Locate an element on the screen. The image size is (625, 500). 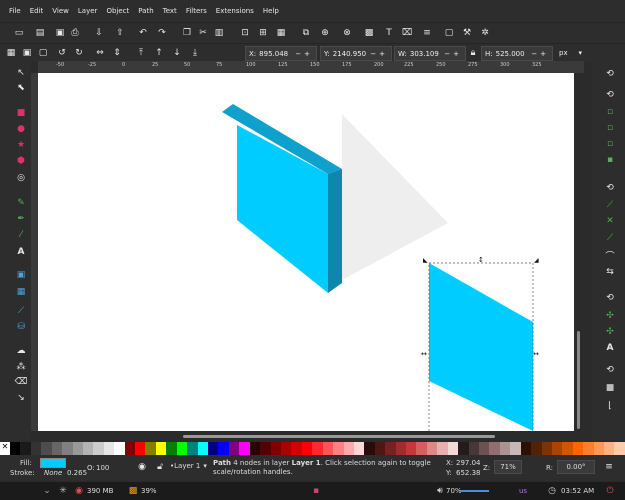
menu-icon: ≡ is located at coordinates (609, 467).